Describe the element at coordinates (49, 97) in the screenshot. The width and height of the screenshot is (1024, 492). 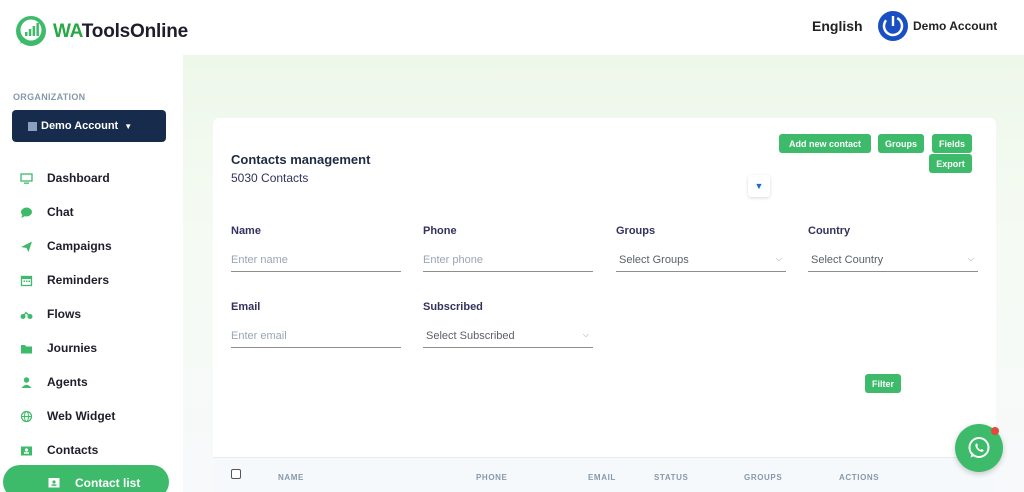
I see `organization-label: ORGANIZATION` at that location.